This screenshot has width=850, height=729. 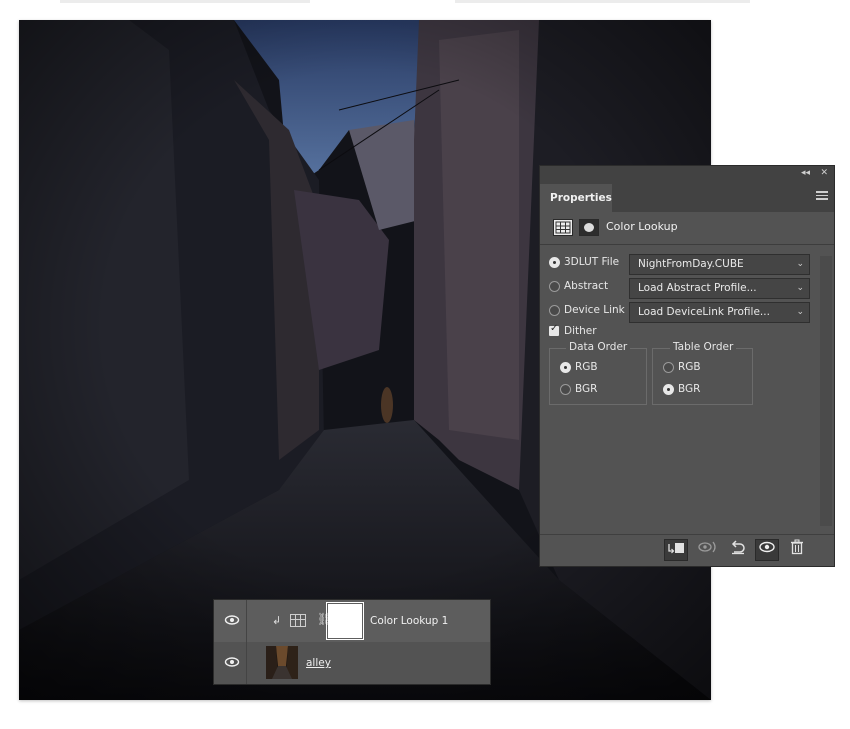 I want to click on adjustment-title: Color Lookup, so click(x=642, y=226).